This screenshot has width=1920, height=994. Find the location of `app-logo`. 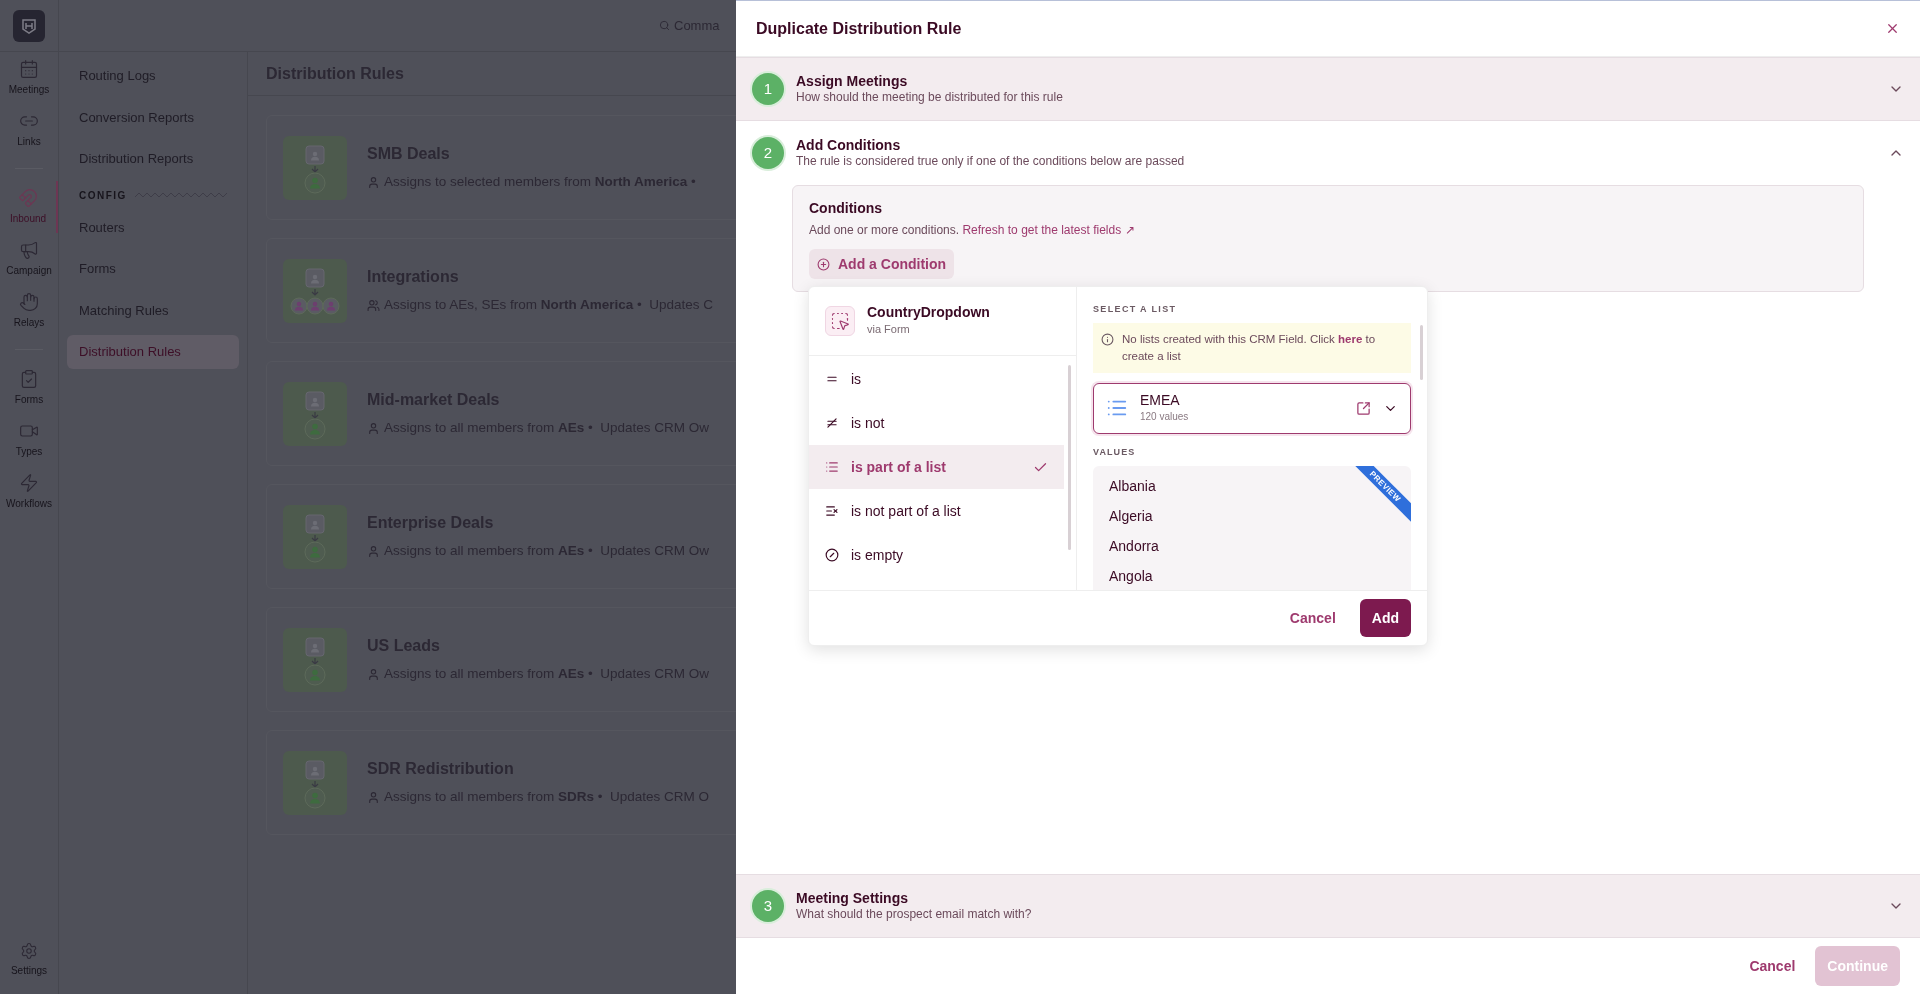

app-logo is located at coordinates (29, 25).